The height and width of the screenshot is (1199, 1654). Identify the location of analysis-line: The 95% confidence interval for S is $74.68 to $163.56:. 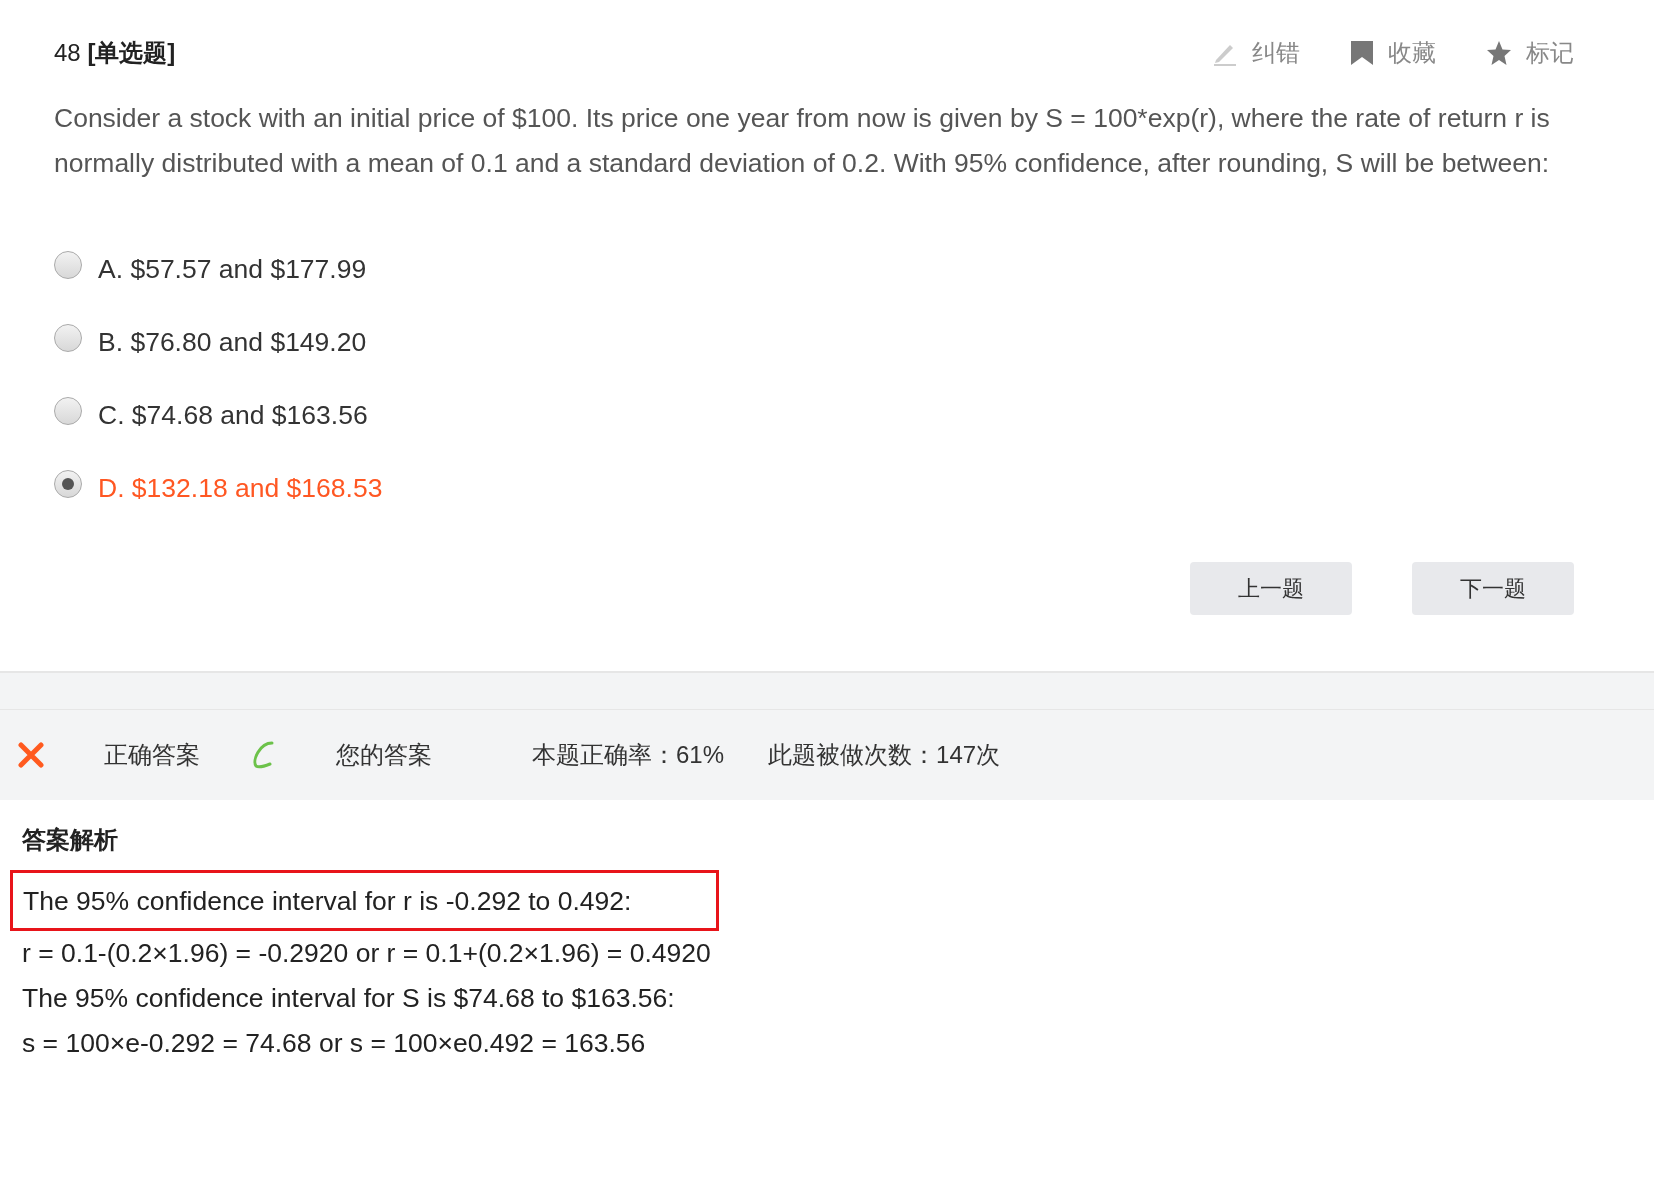
(348, 998).